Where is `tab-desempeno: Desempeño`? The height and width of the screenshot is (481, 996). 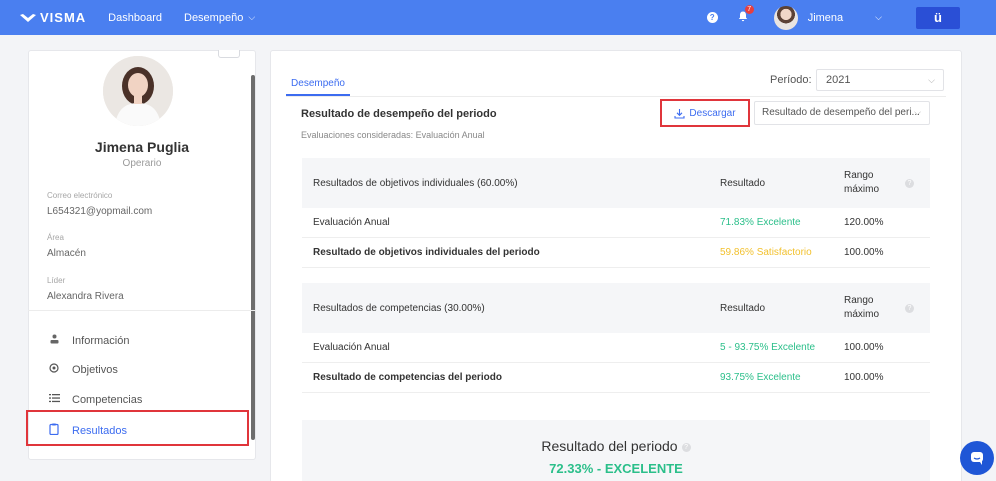 tab-desempeno: Desempeño is located at coordinates (318, 85).